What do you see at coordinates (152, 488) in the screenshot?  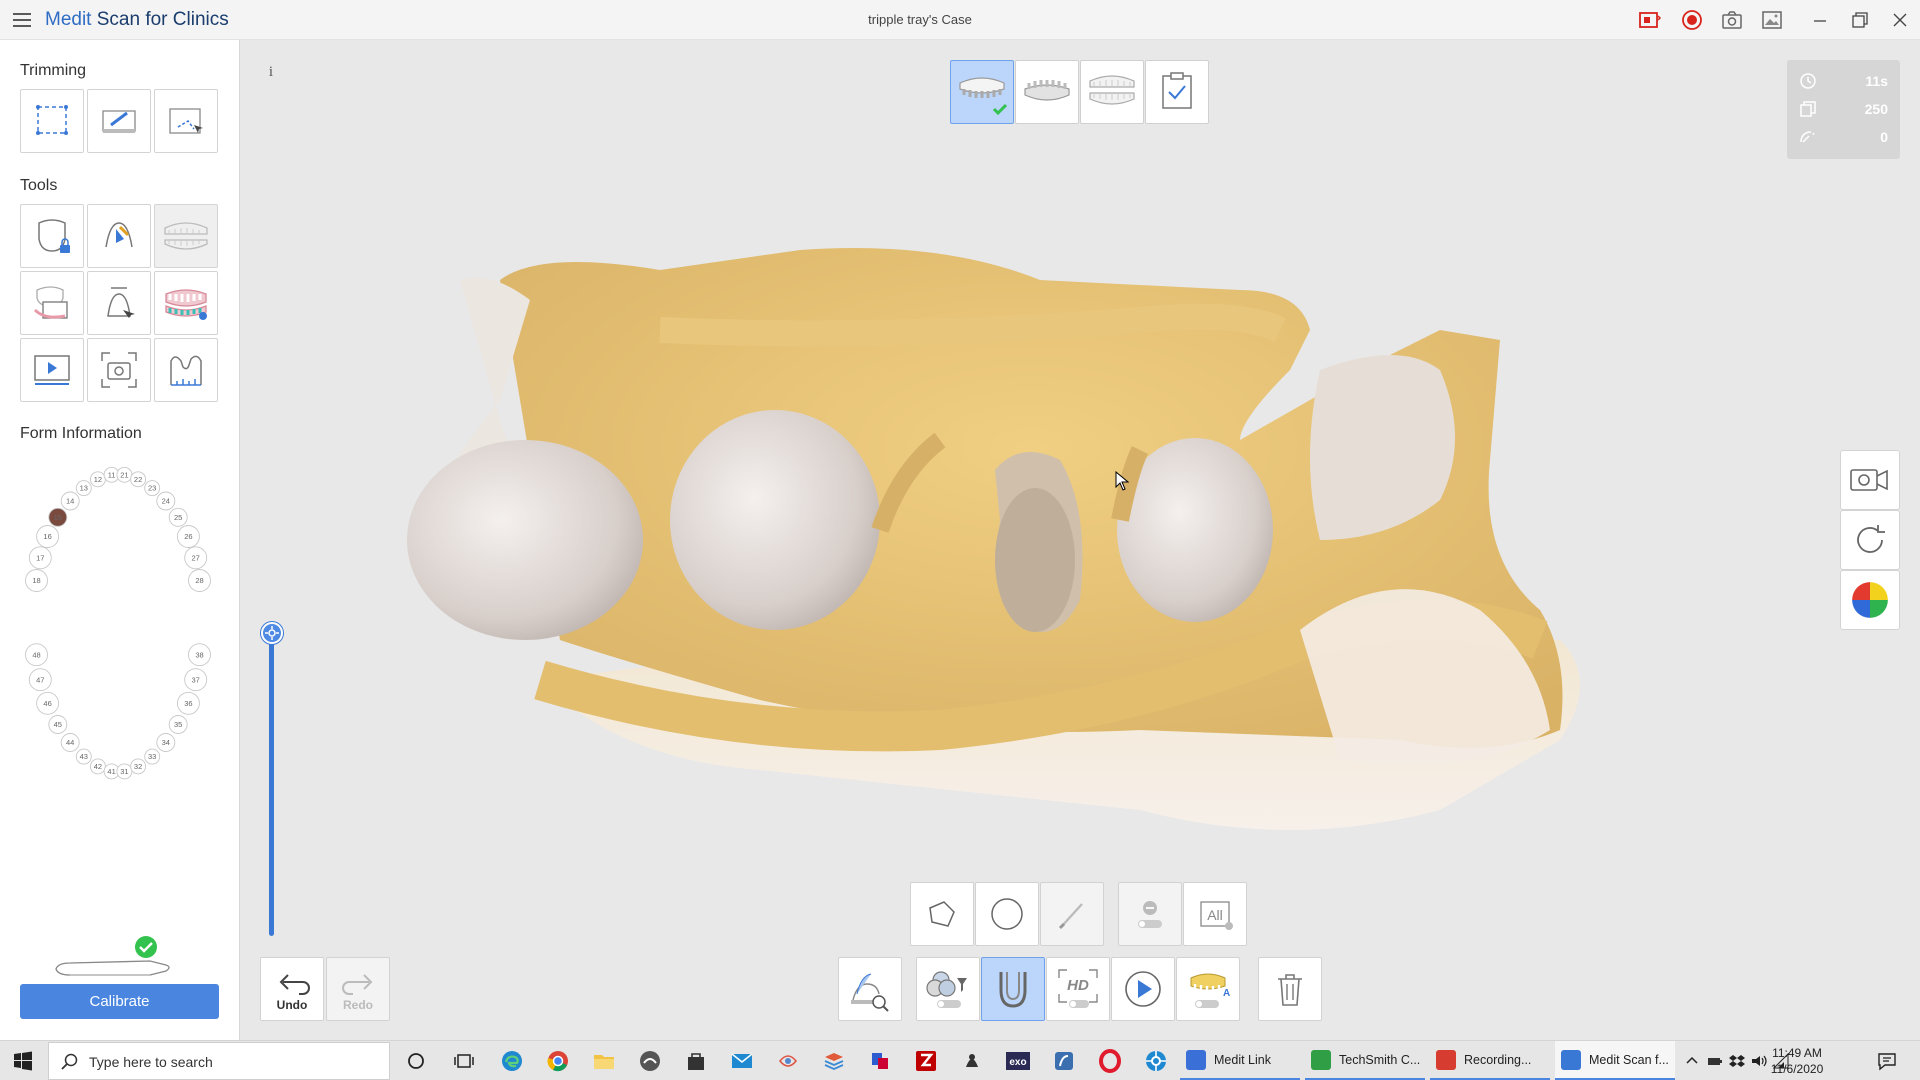 I see `tooth-23: 23` at bounding box center [152, 488].